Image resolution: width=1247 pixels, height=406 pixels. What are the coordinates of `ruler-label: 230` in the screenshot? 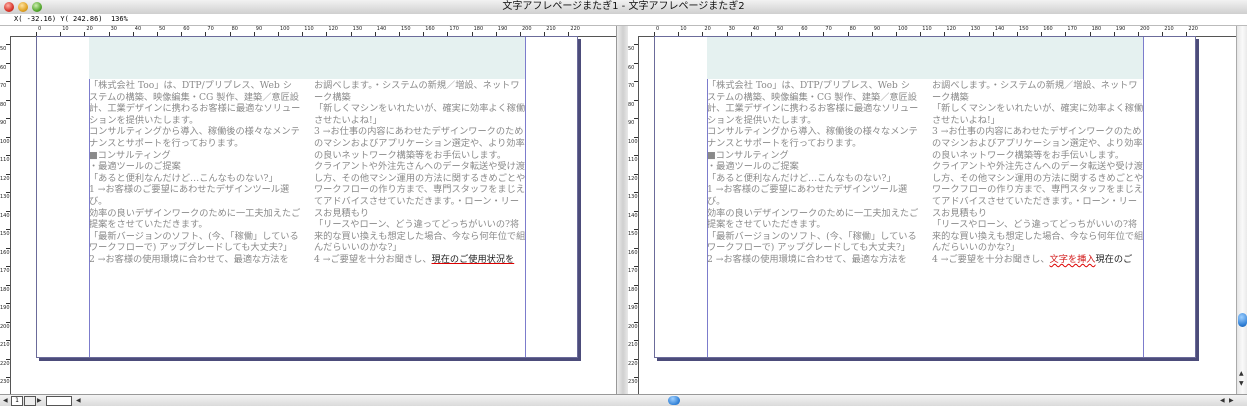 It's located at (633, 382).